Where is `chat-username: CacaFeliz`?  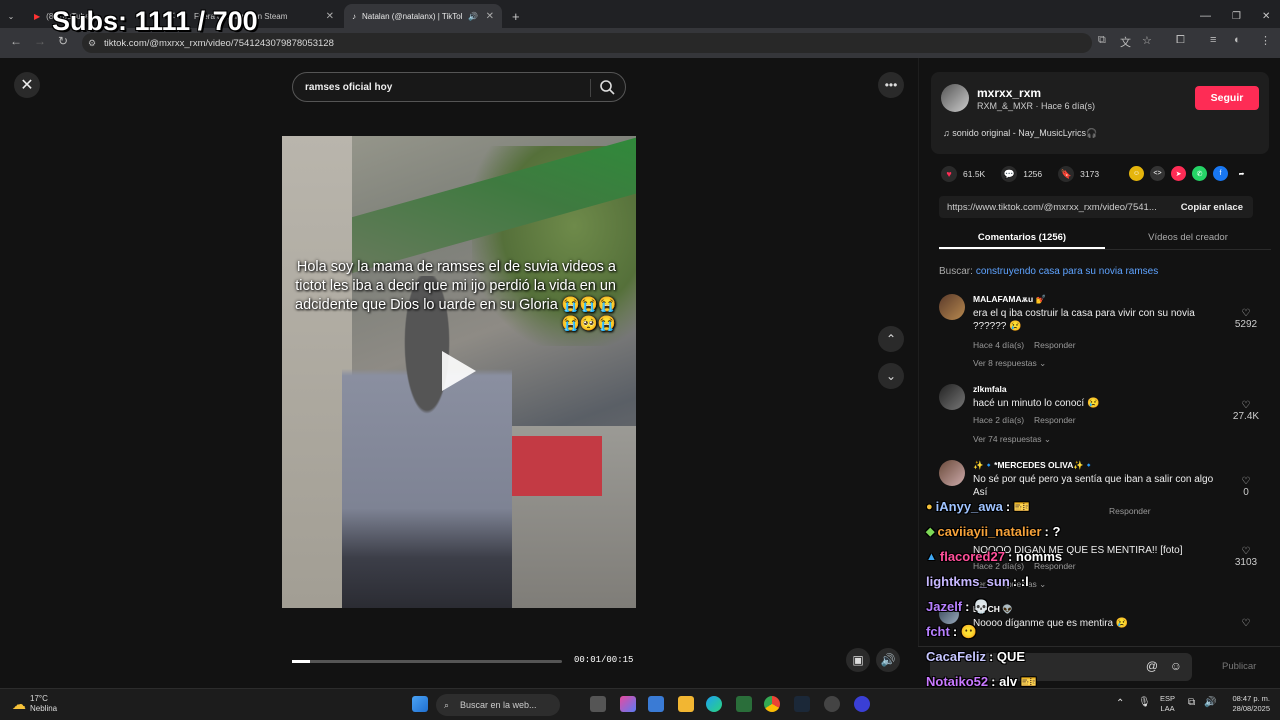 chat-username: CacaFeliz is located at coordinates (956, 656).